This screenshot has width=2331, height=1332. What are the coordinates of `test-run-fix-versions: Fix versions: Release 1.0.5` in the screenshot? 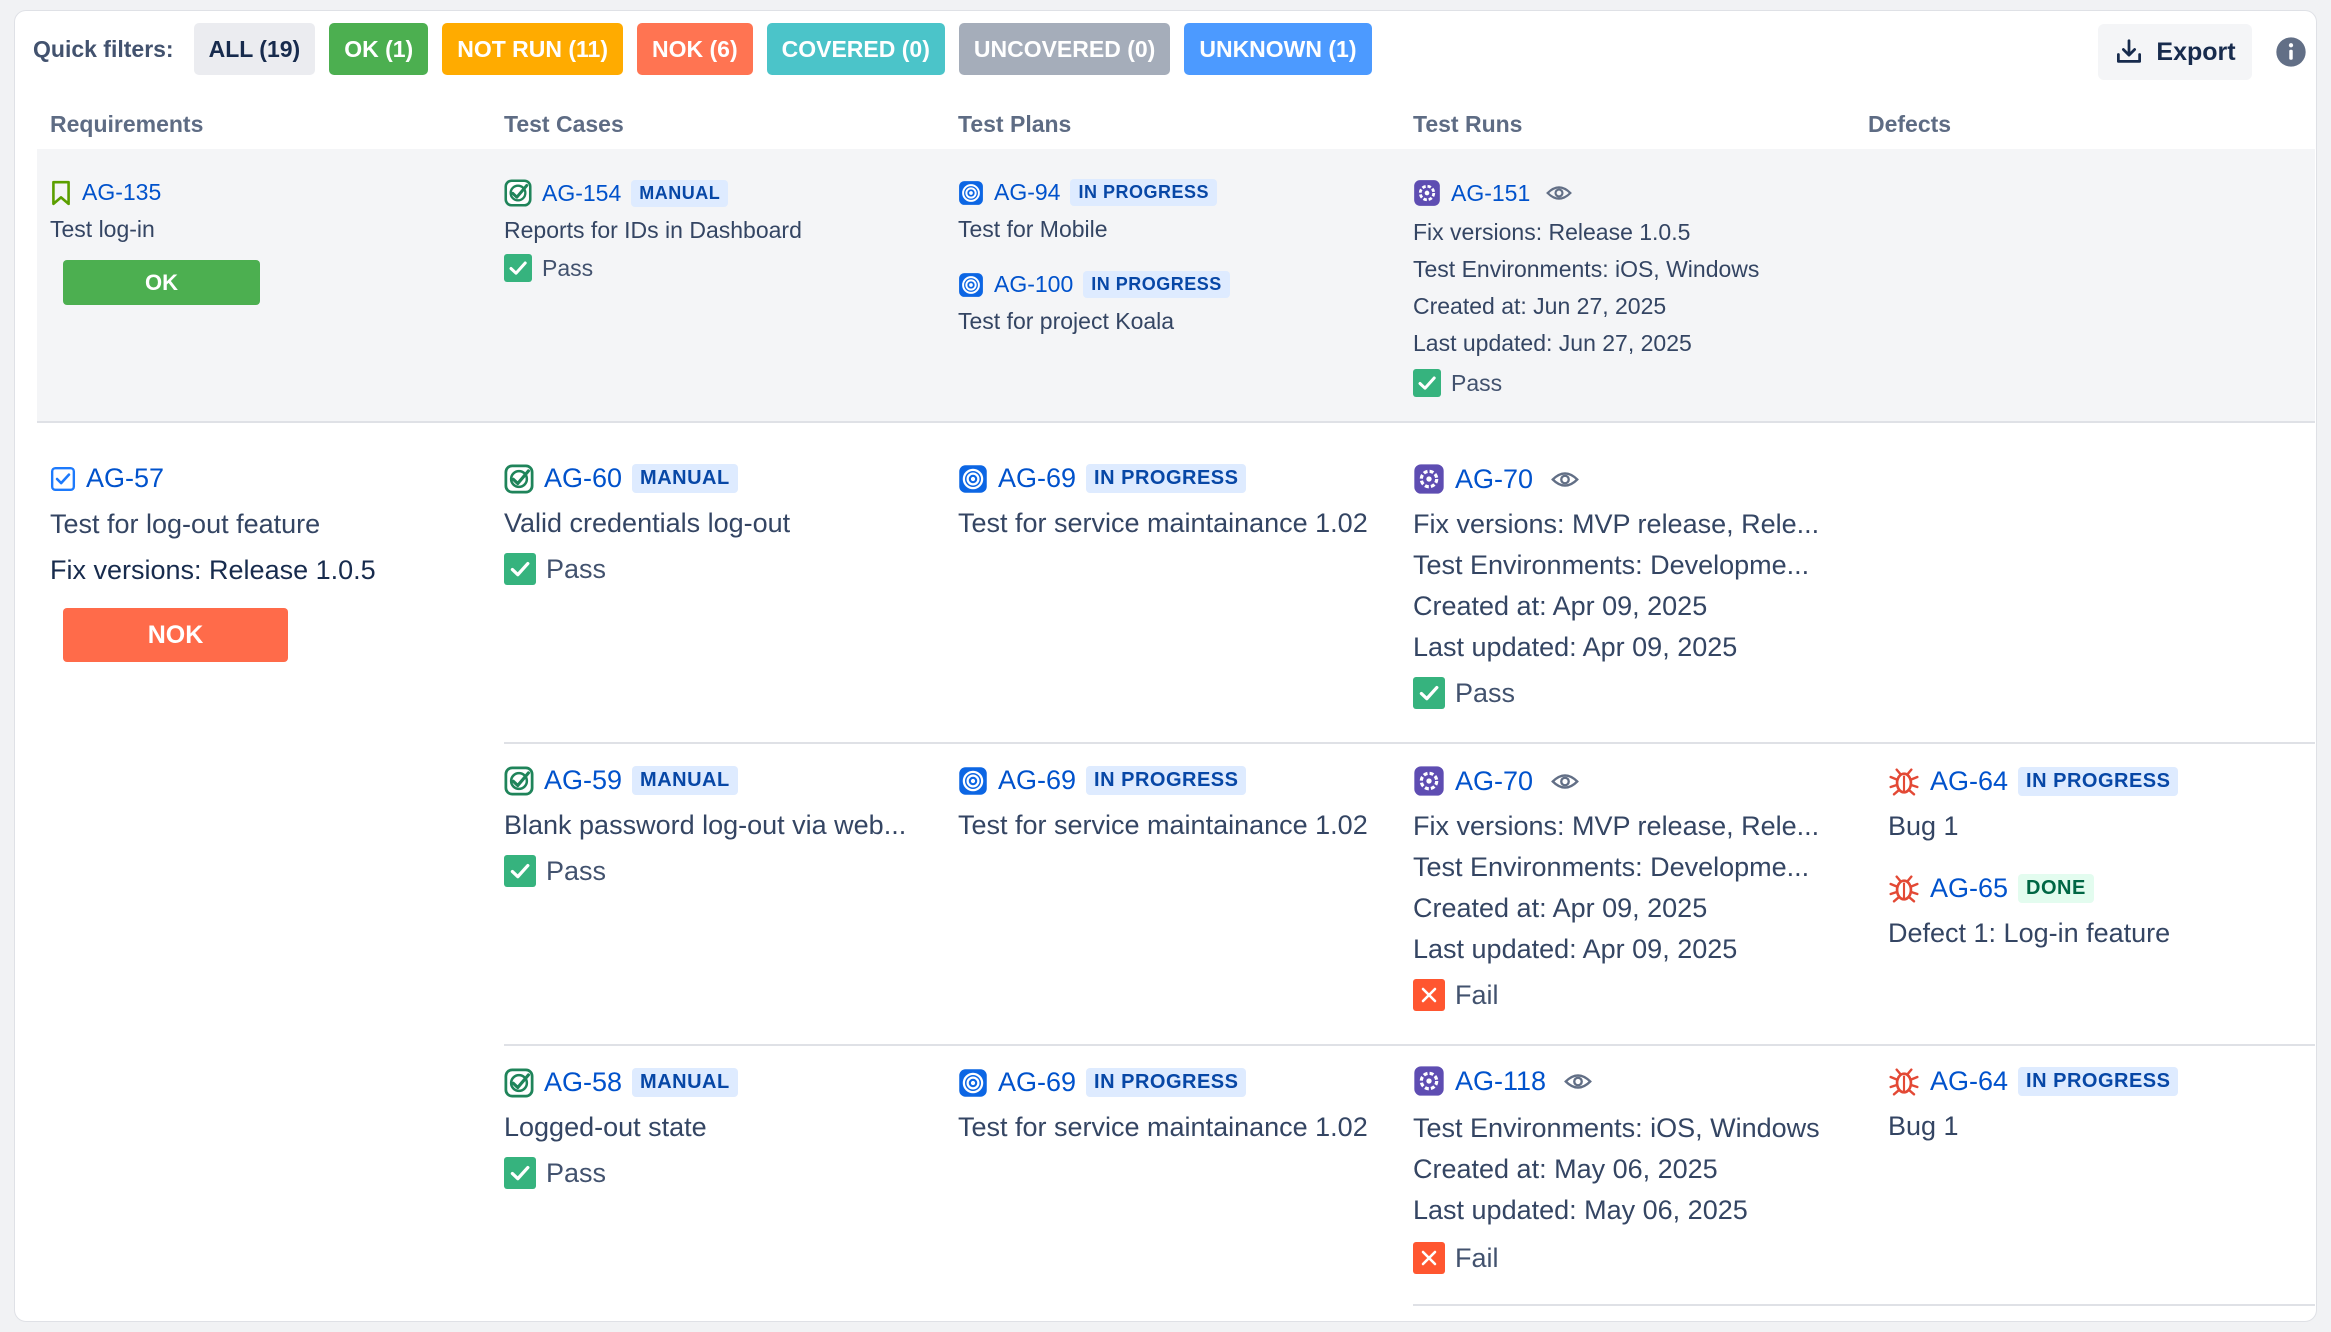 It's located at (1552, 232).